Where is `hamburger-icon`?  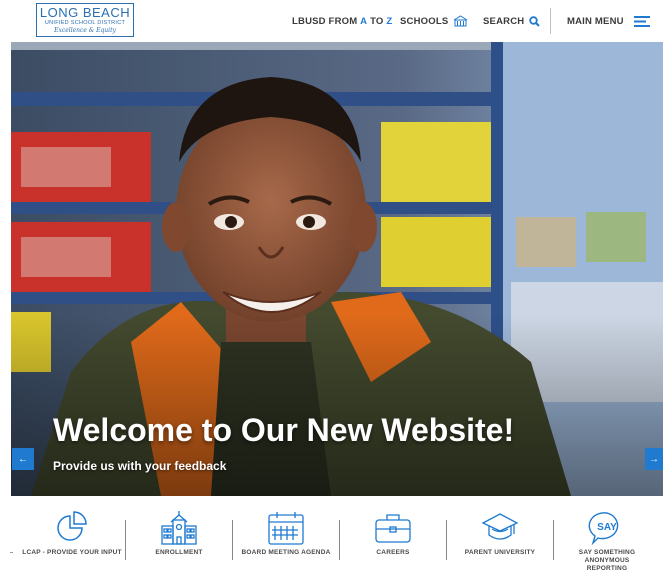
hamburger-icon is located at coordinates (641, 21).